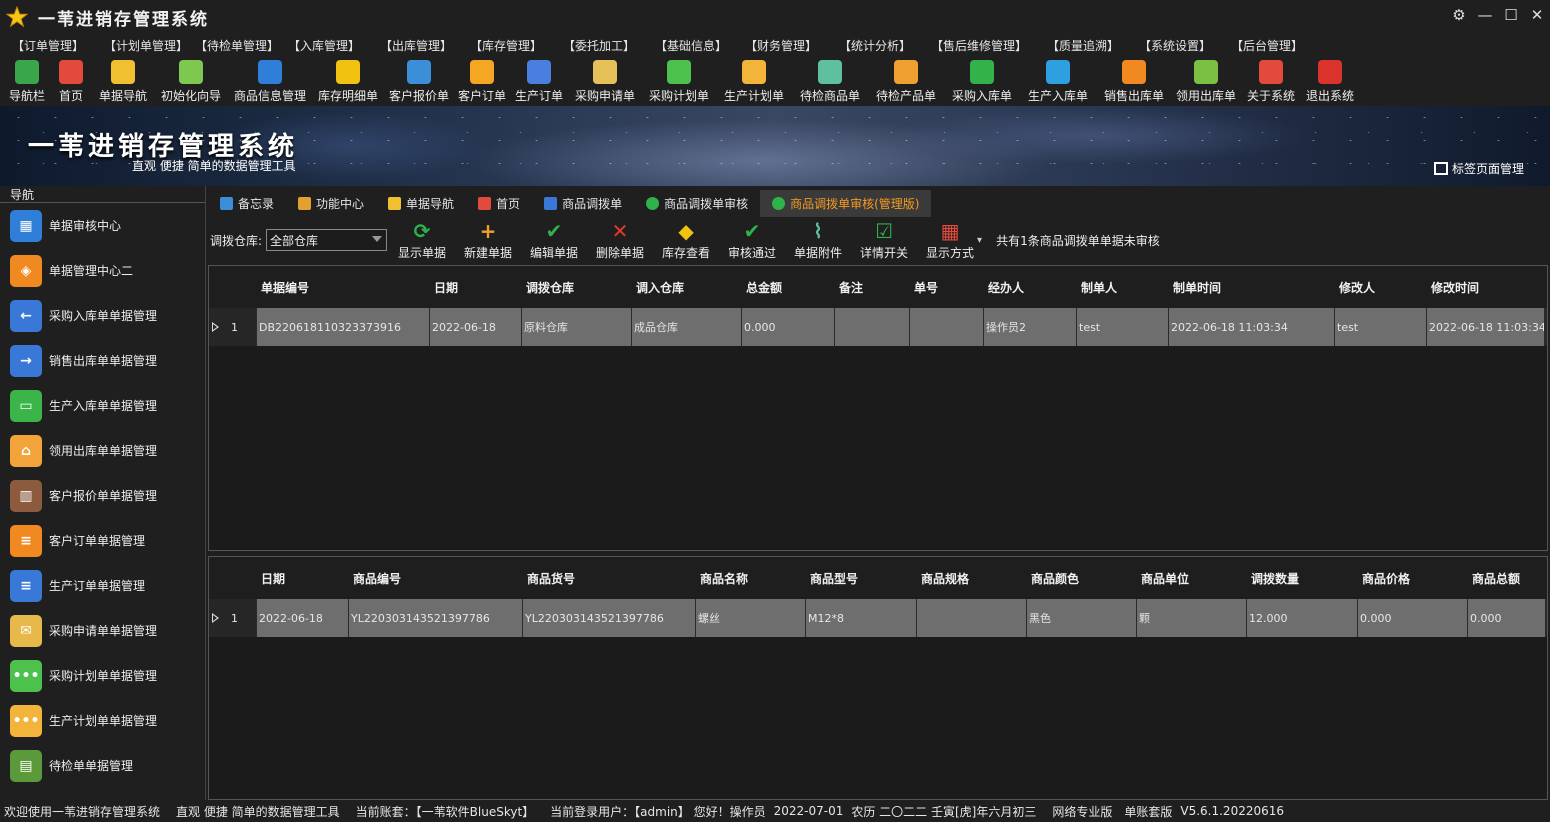  I want to click on column-header: 调拨数量, so click(1302, 578).